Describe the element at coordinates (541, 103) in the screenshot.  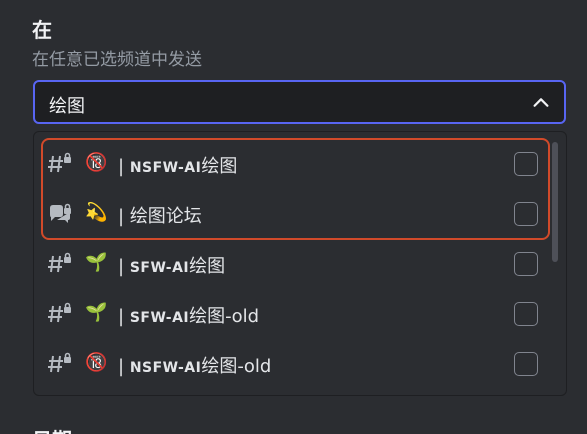
I see `chevron-up-icon` at that location.